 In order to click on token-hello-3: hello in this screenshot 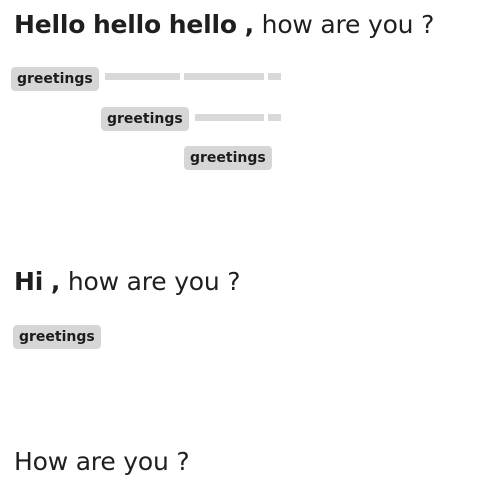, I will do `click(203, 24)`.